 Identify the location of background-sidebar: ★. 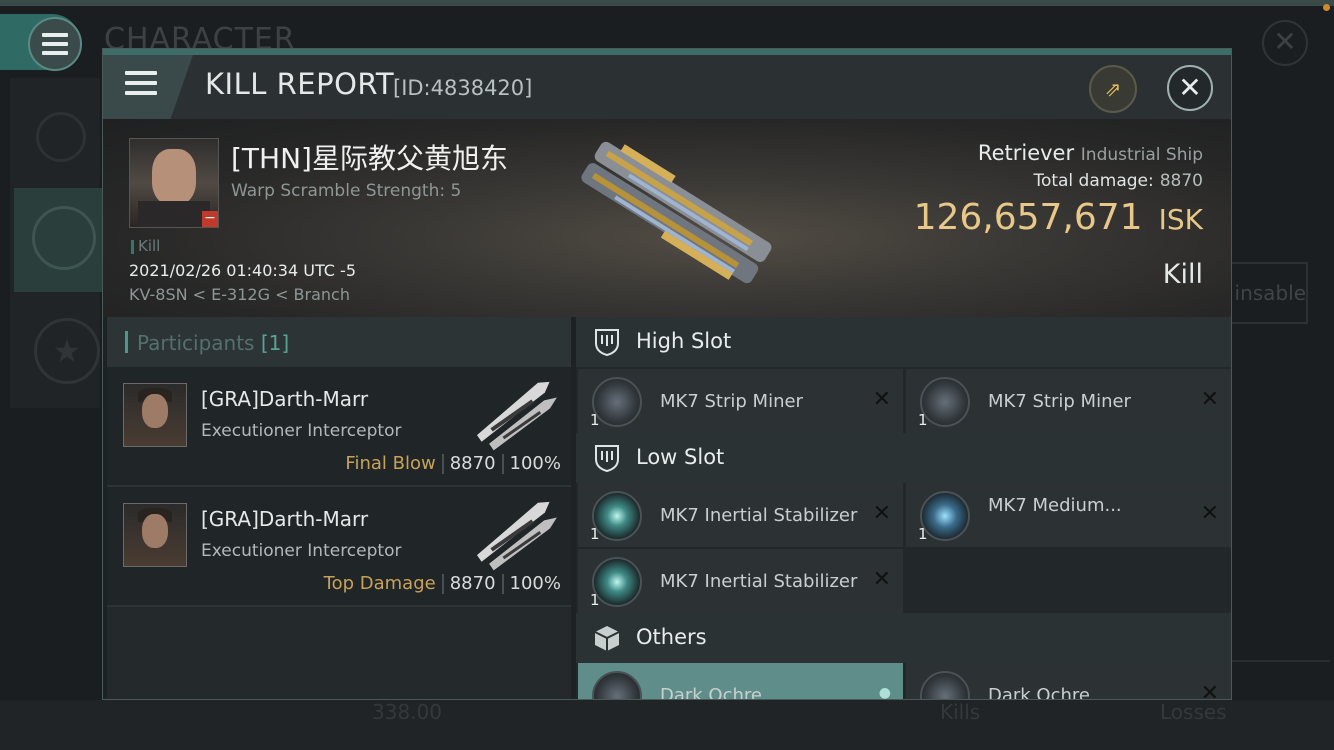
(56, 243).